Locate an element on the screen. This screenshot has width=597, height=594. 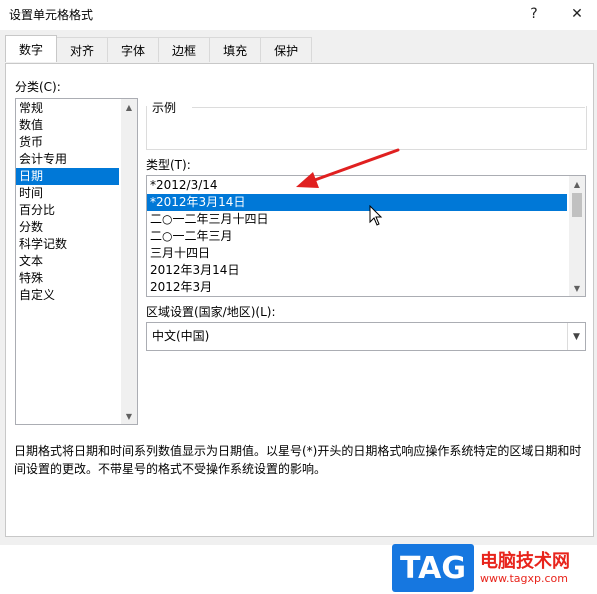
watermark-url: www.tagxp.com is located at coordinates (524, 578).